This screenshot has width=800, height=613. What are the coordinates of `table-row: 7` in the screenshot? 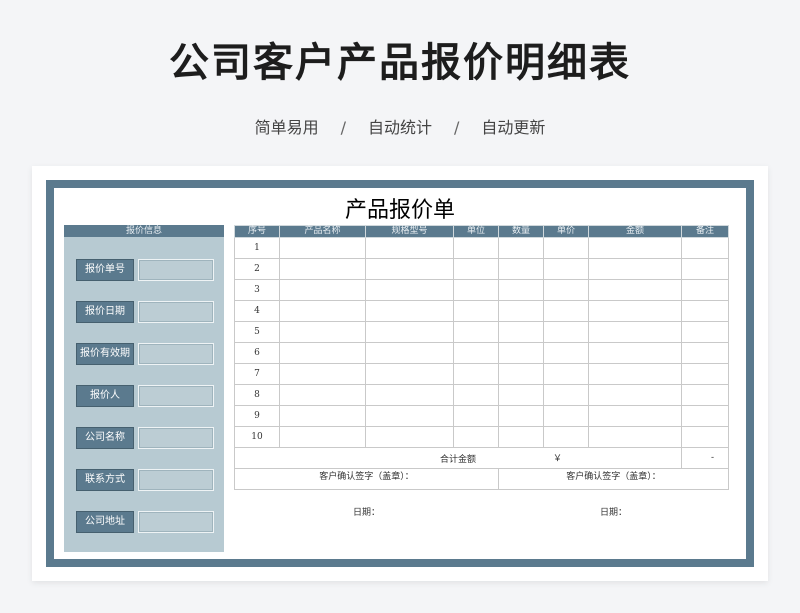 It's located at (481, 374).